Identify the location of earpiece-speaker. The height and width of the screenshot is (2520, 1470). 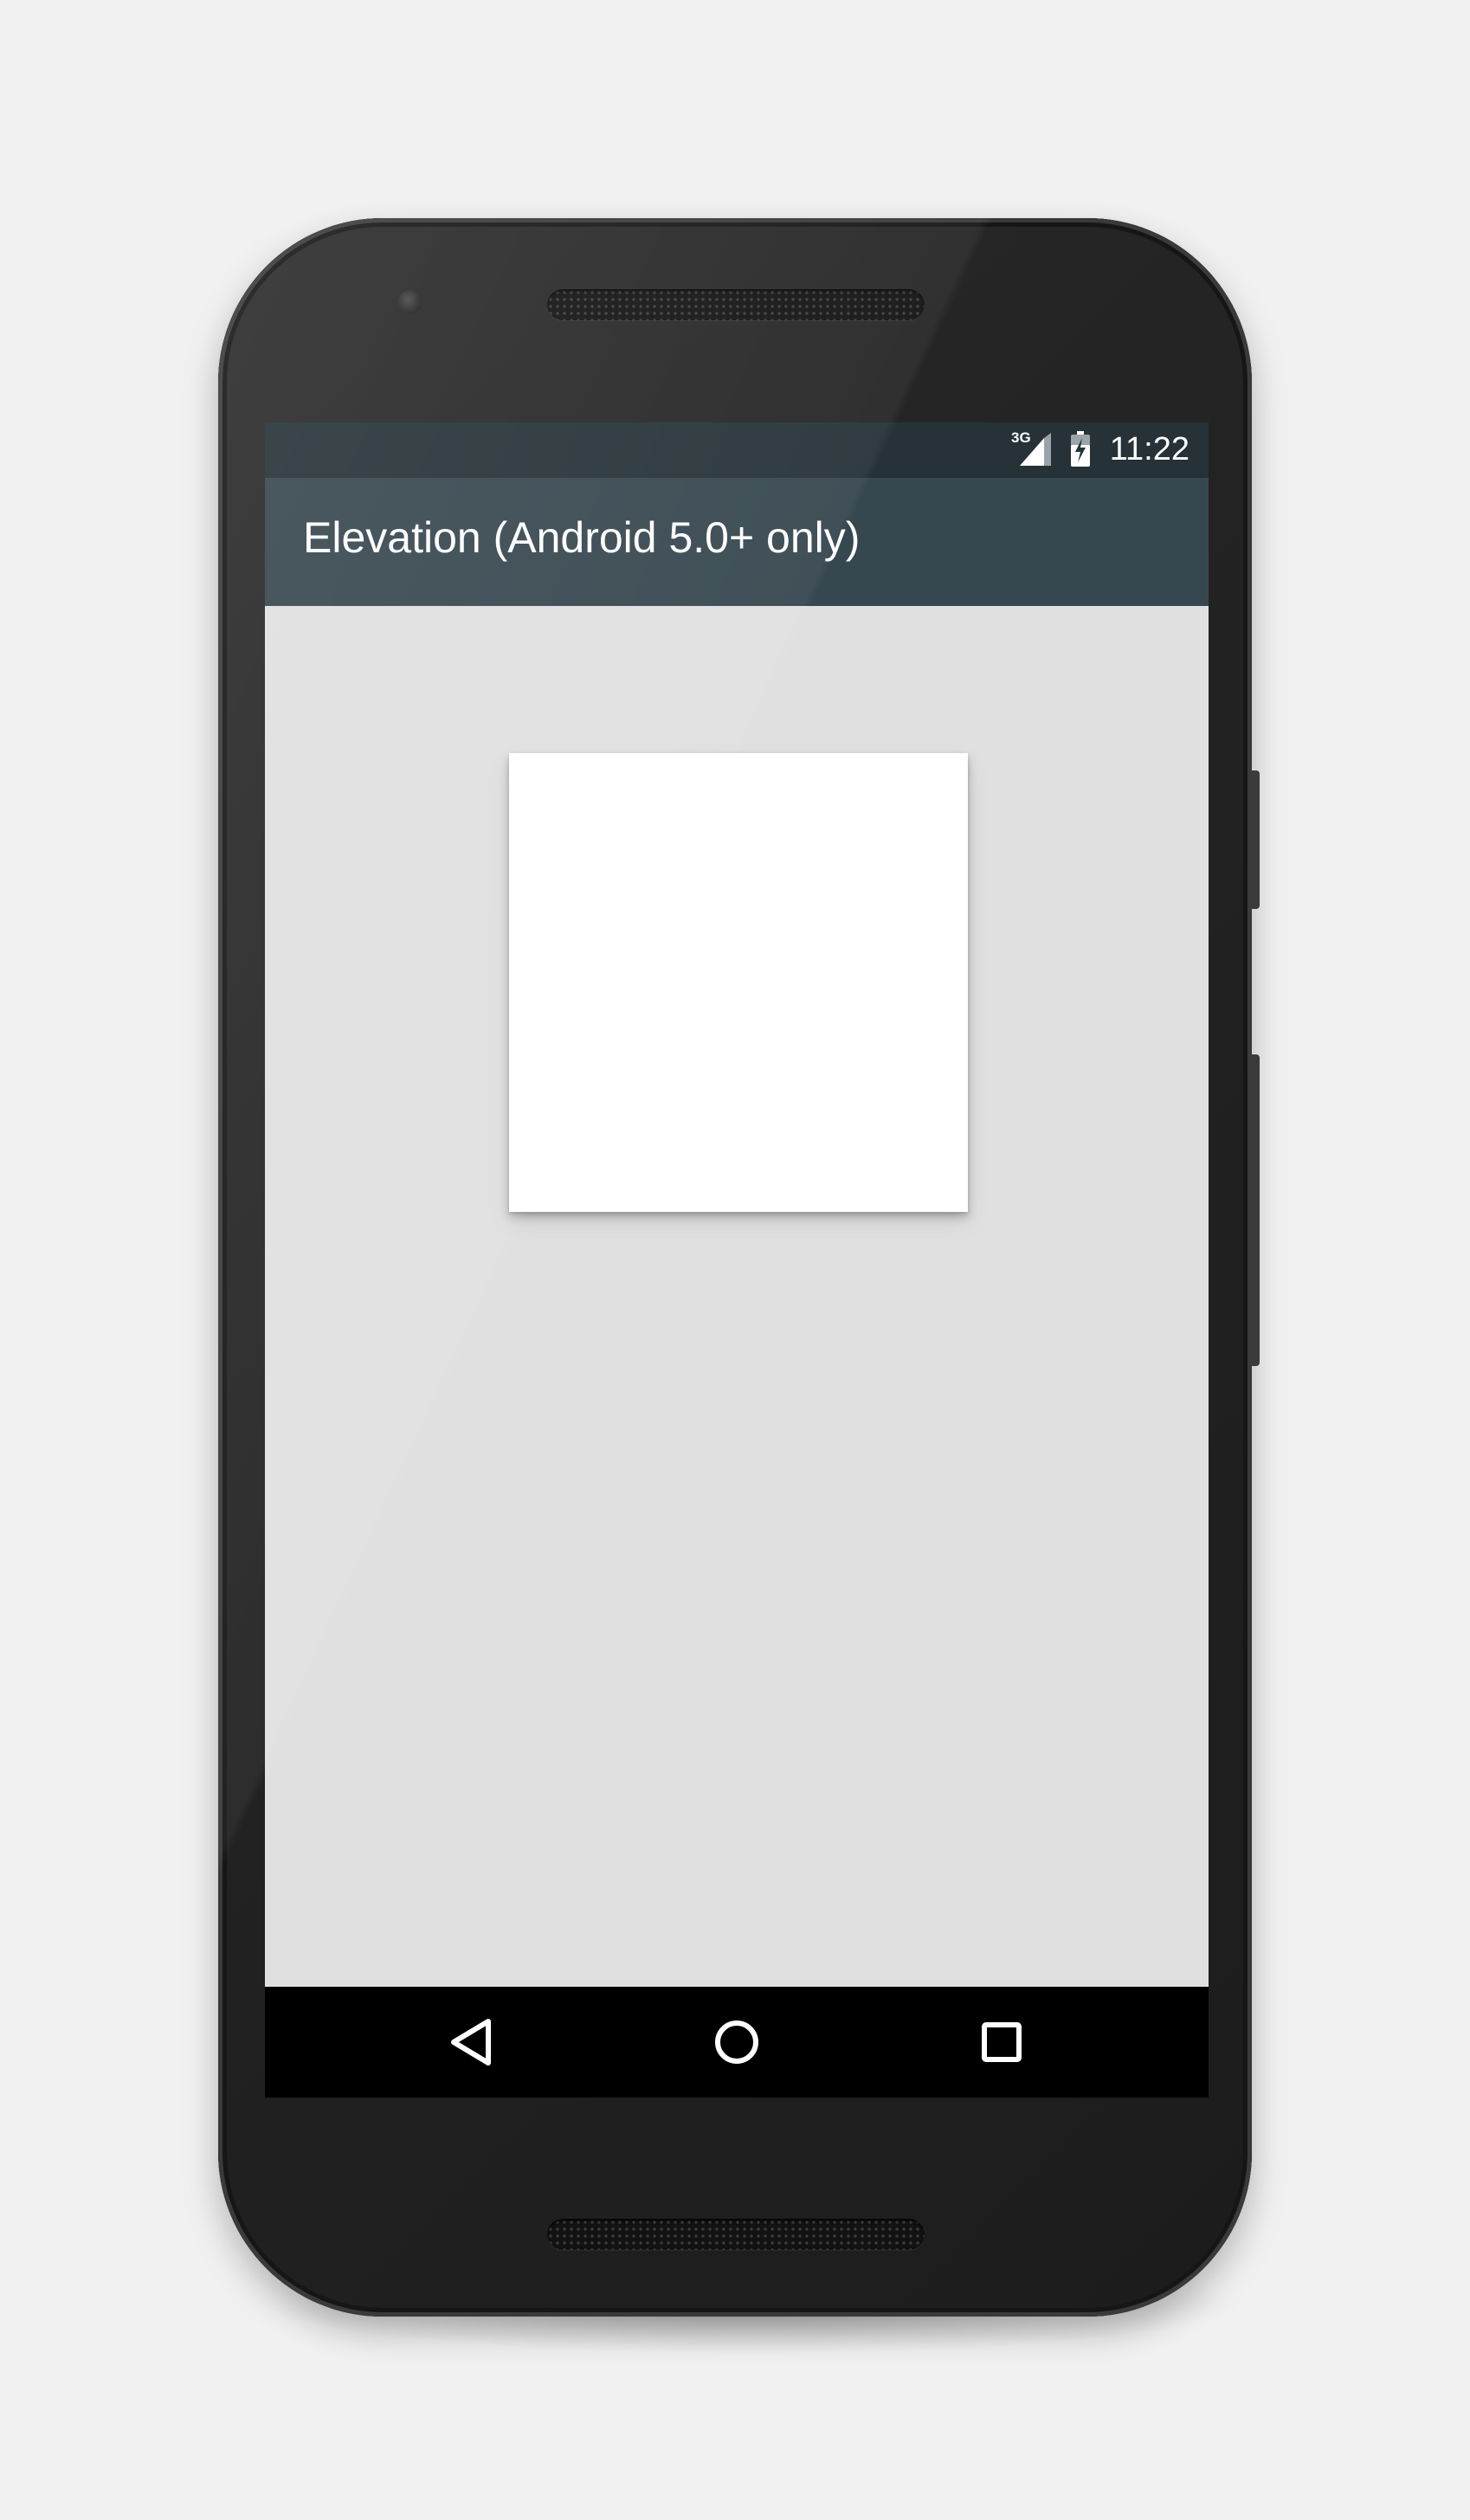
(736, 304).